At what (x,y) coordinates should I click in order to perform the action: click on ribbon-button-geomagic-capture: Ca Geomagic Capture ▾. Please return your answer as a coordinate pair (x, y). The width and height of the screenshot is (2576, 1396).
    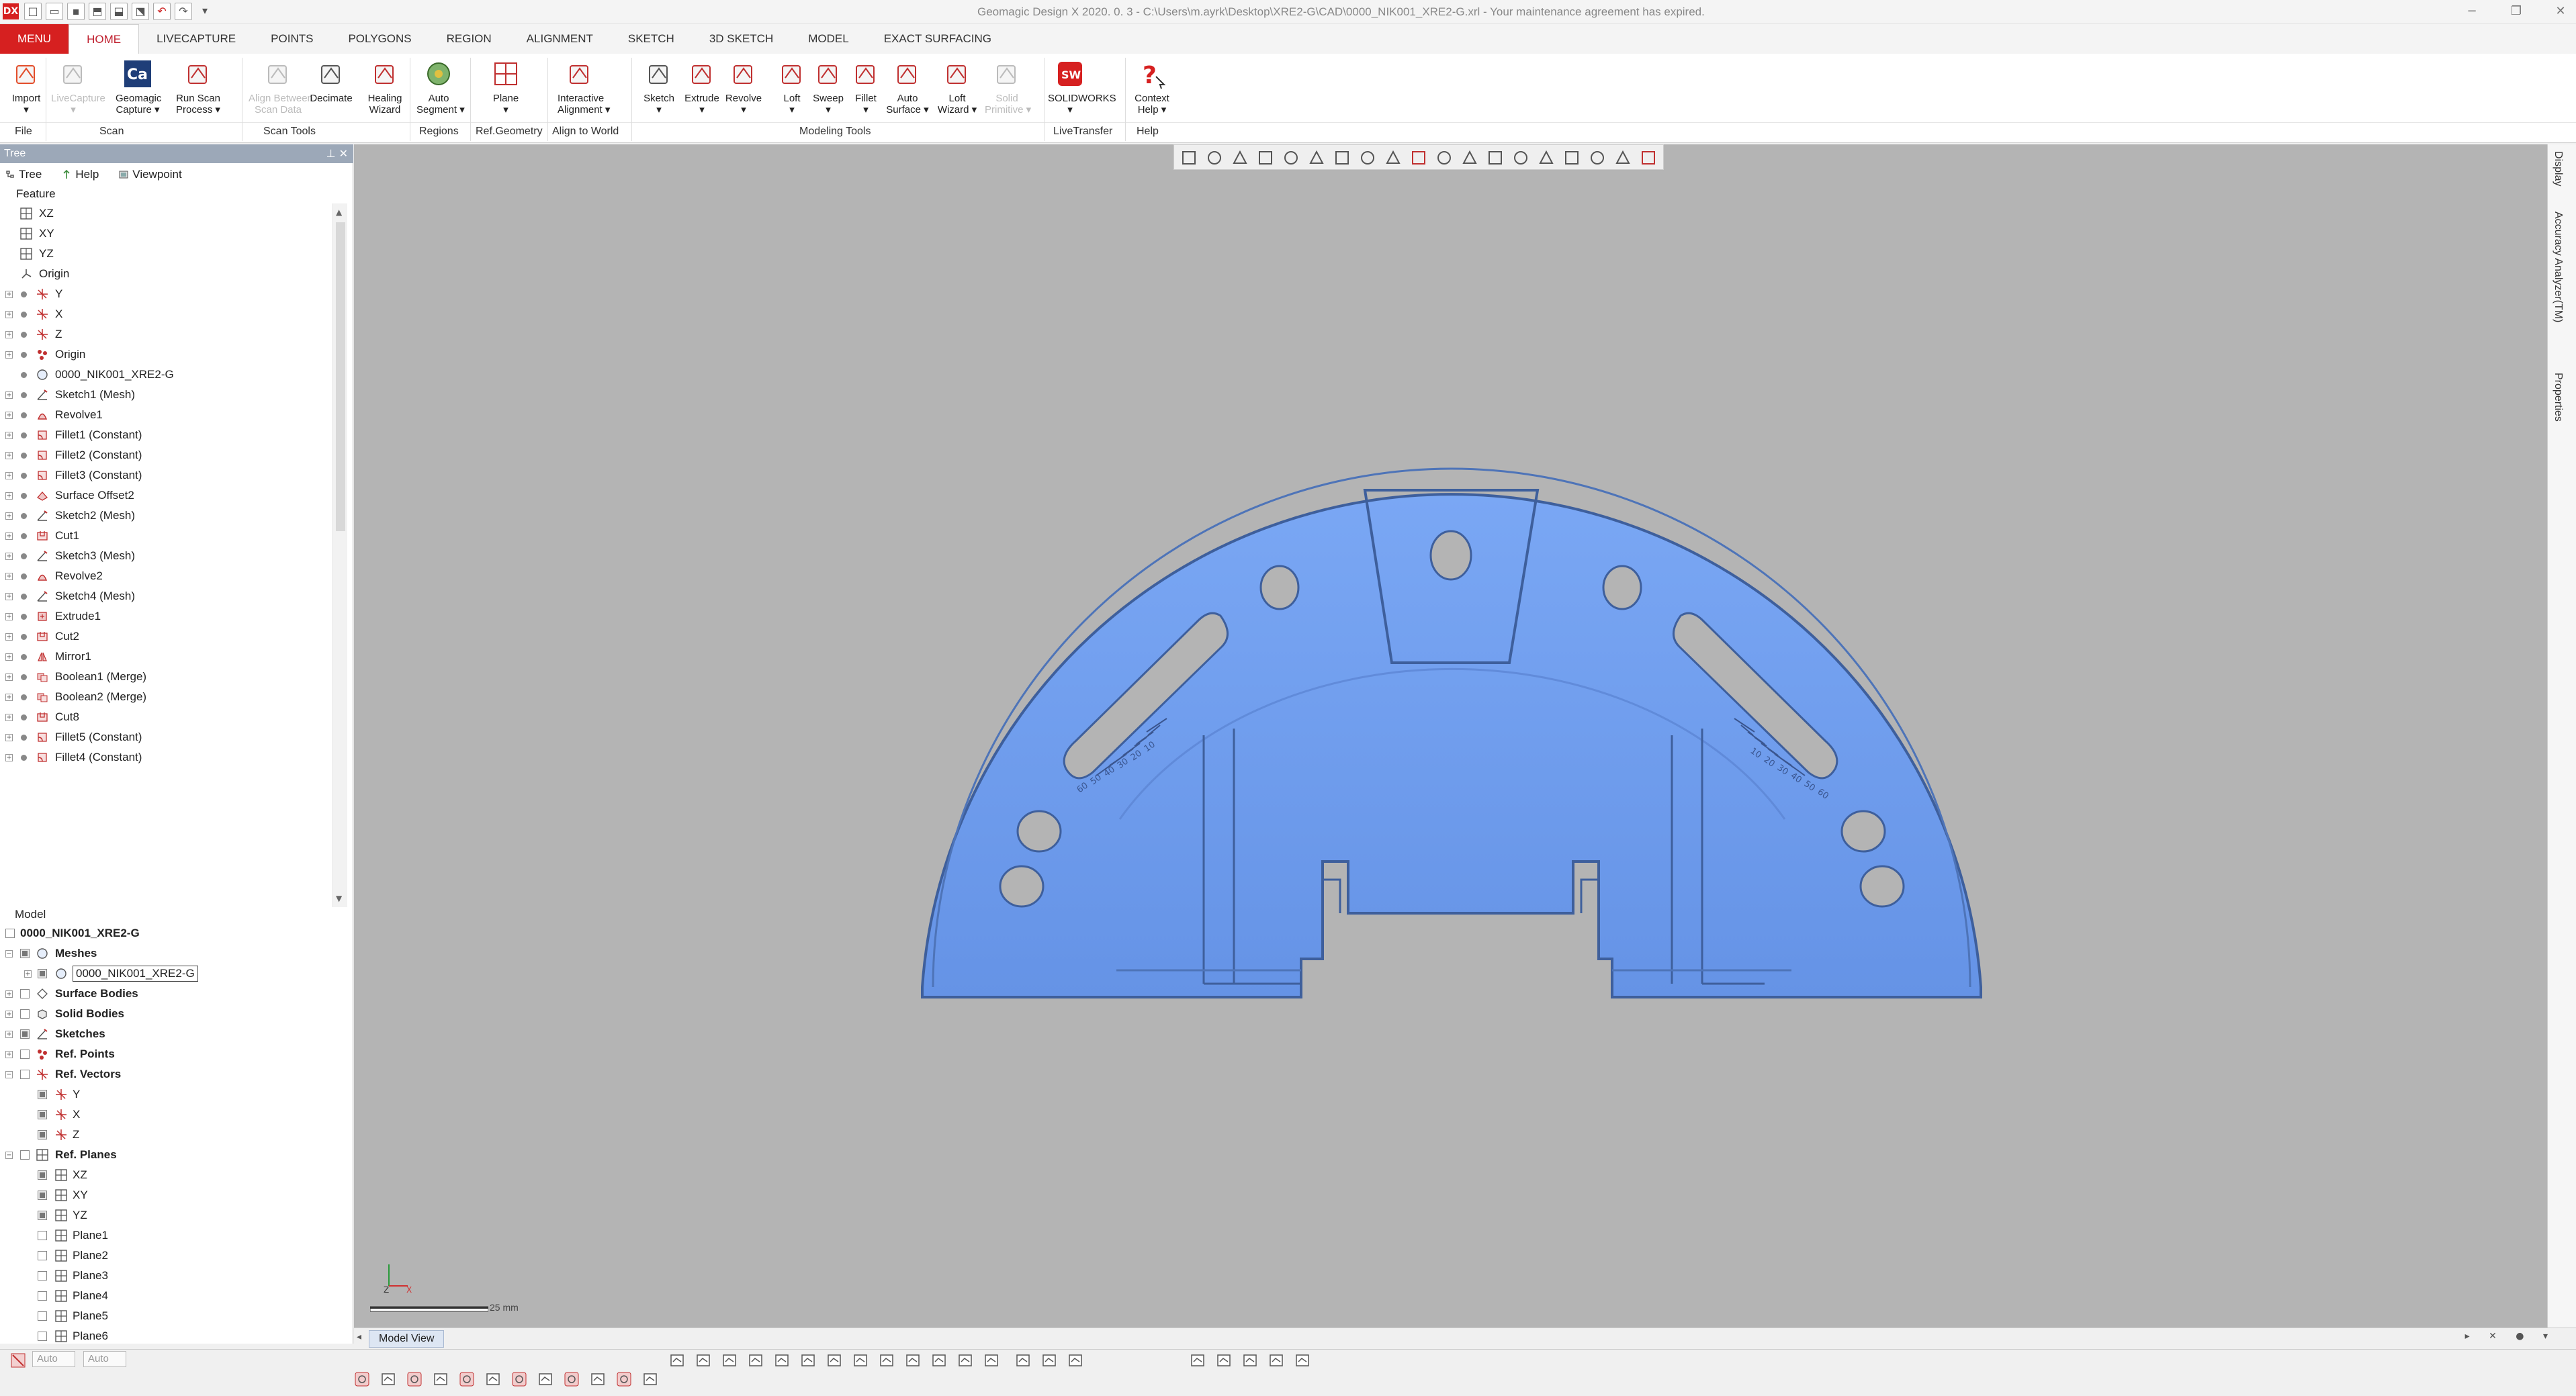
    Looking at the image, I should click on (139, 87).